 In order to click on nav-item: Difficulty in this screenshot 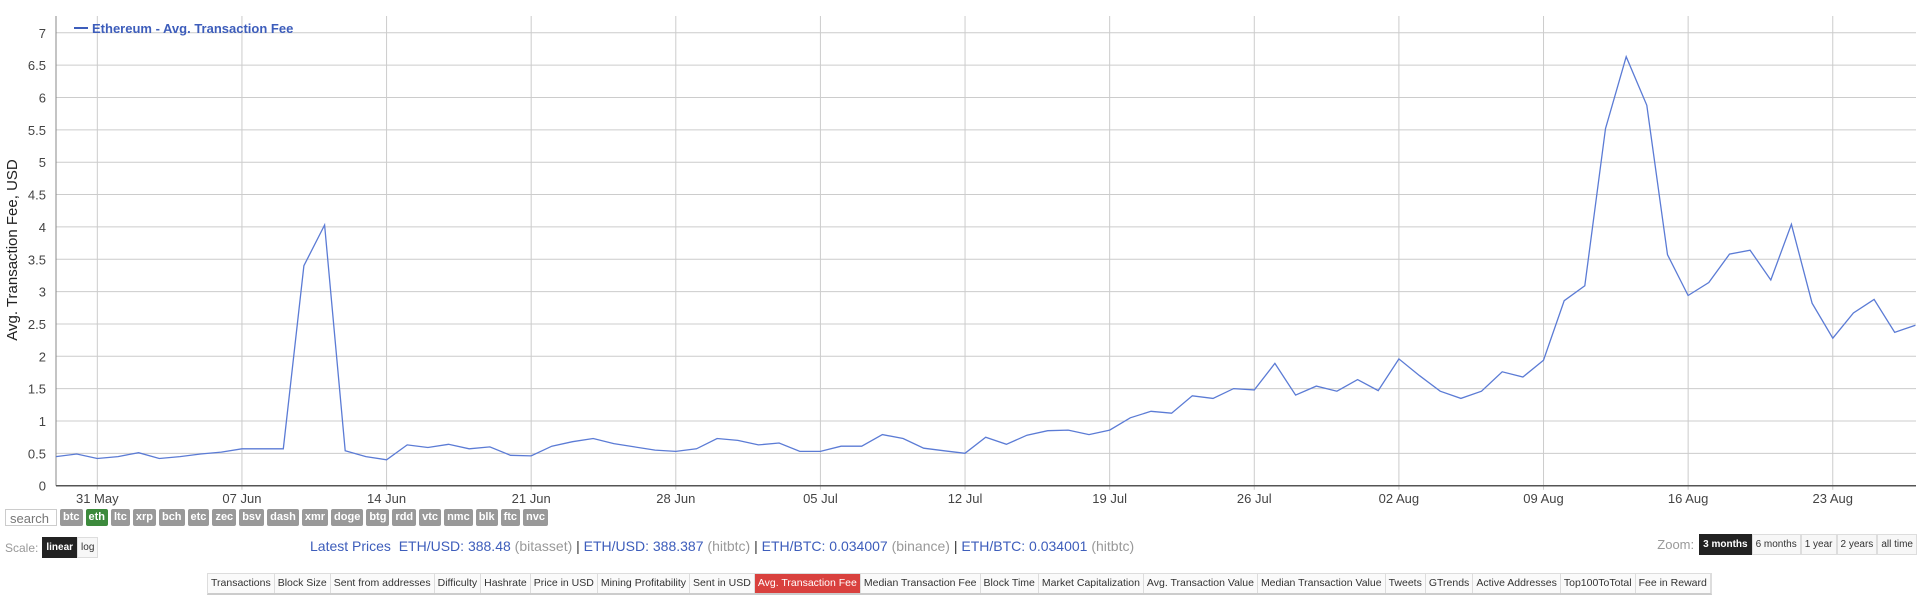, I will do `click(458, 583)`.